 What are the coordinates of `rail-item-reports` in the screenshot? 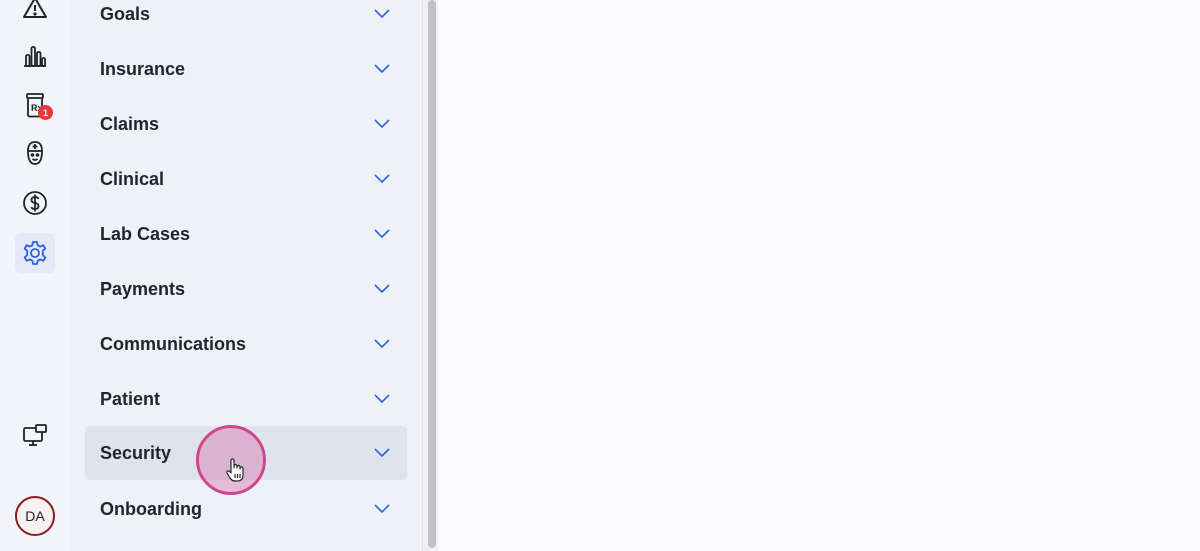 It's located at (35, 55).